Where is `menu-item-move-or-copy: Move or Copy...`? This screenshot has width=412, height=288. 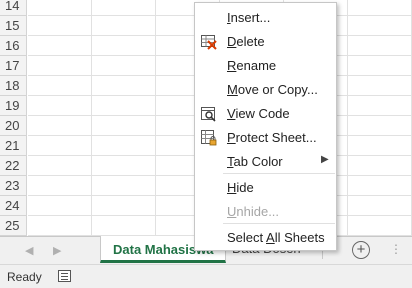 menu-item-move-or-copy: Move or Copy... is located at coordinates (265, 90).